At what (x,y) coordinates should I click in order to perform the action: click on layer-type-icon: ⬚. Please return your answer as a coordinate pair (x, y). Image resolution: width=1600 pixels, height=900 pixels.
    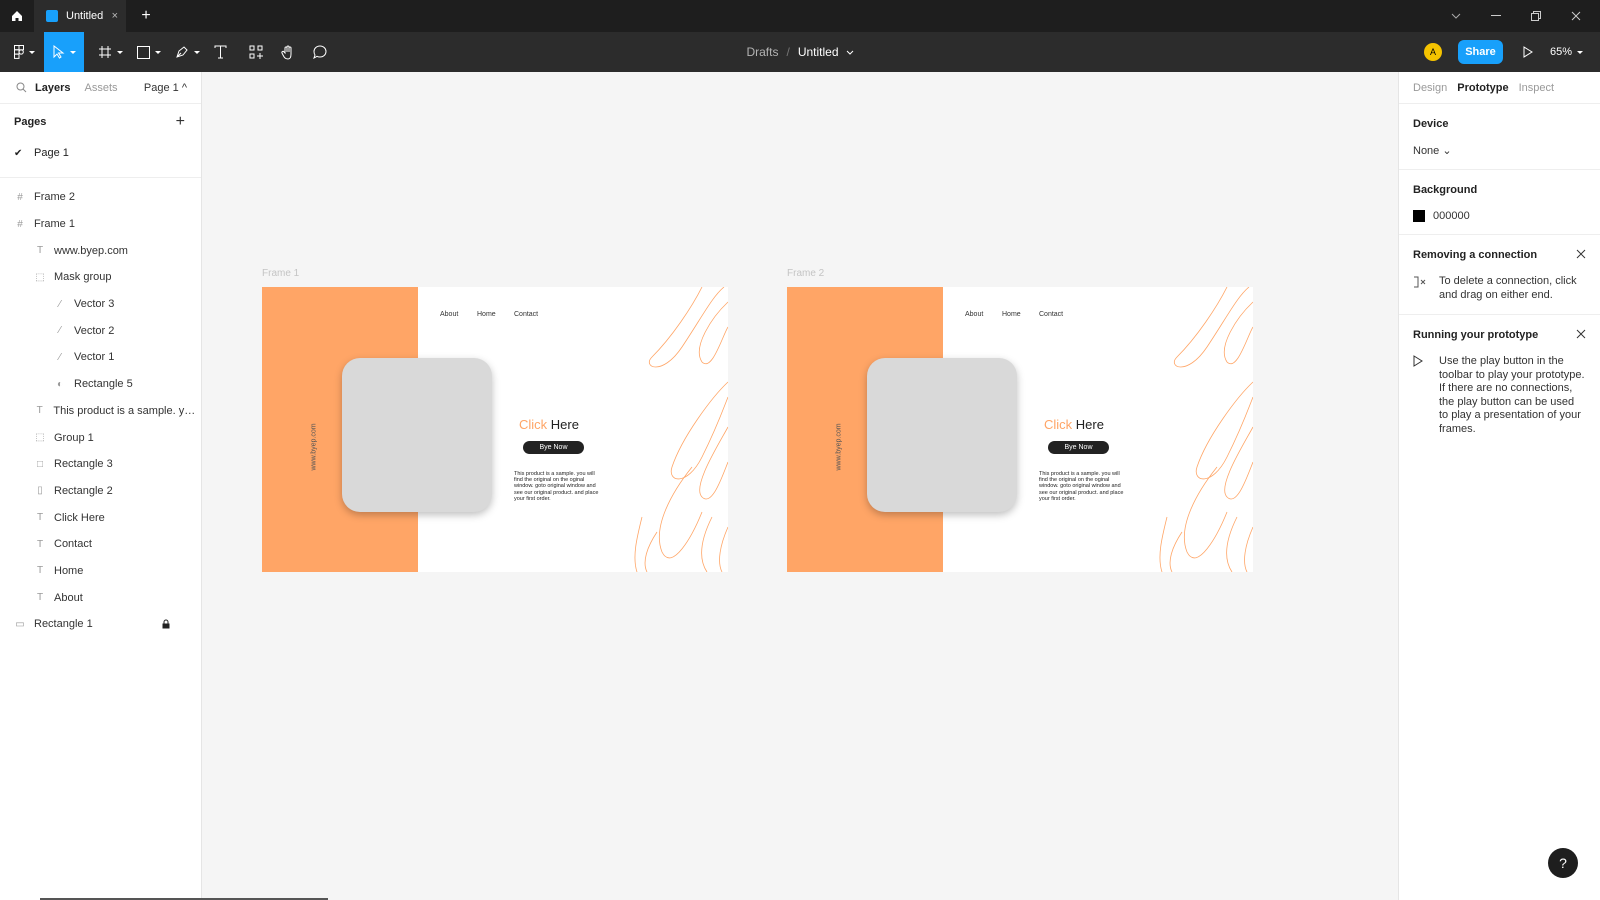
    Looking at the image, I should click on (40, 277).